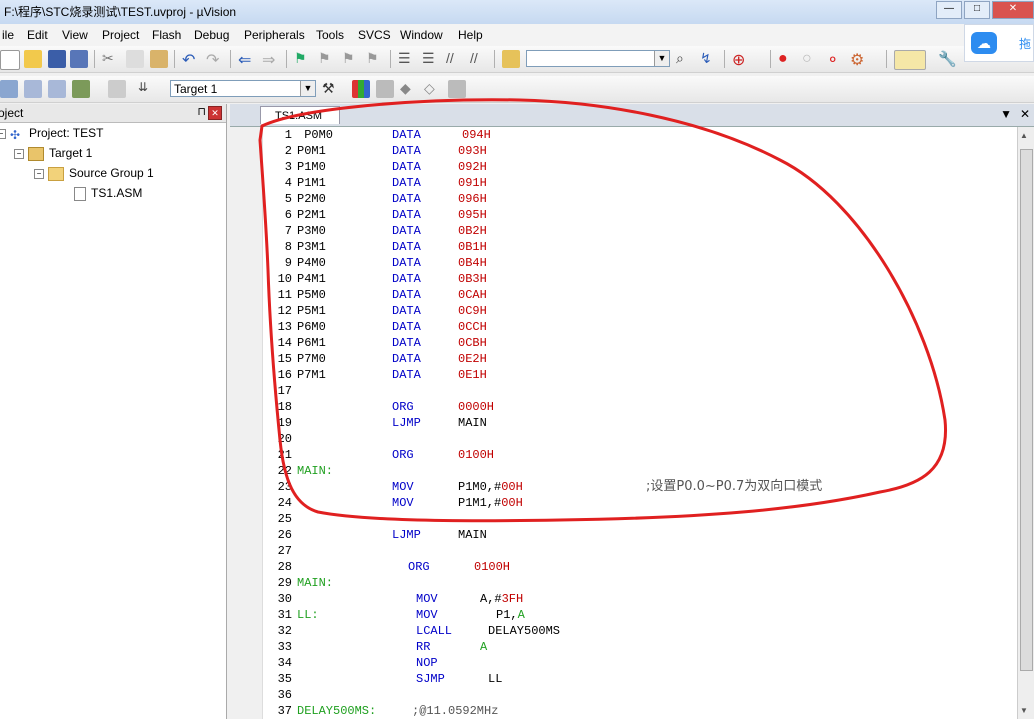  Describe the element at coordinates (57, 89) in the screenshot. I see `rebuild-icon` at that location.